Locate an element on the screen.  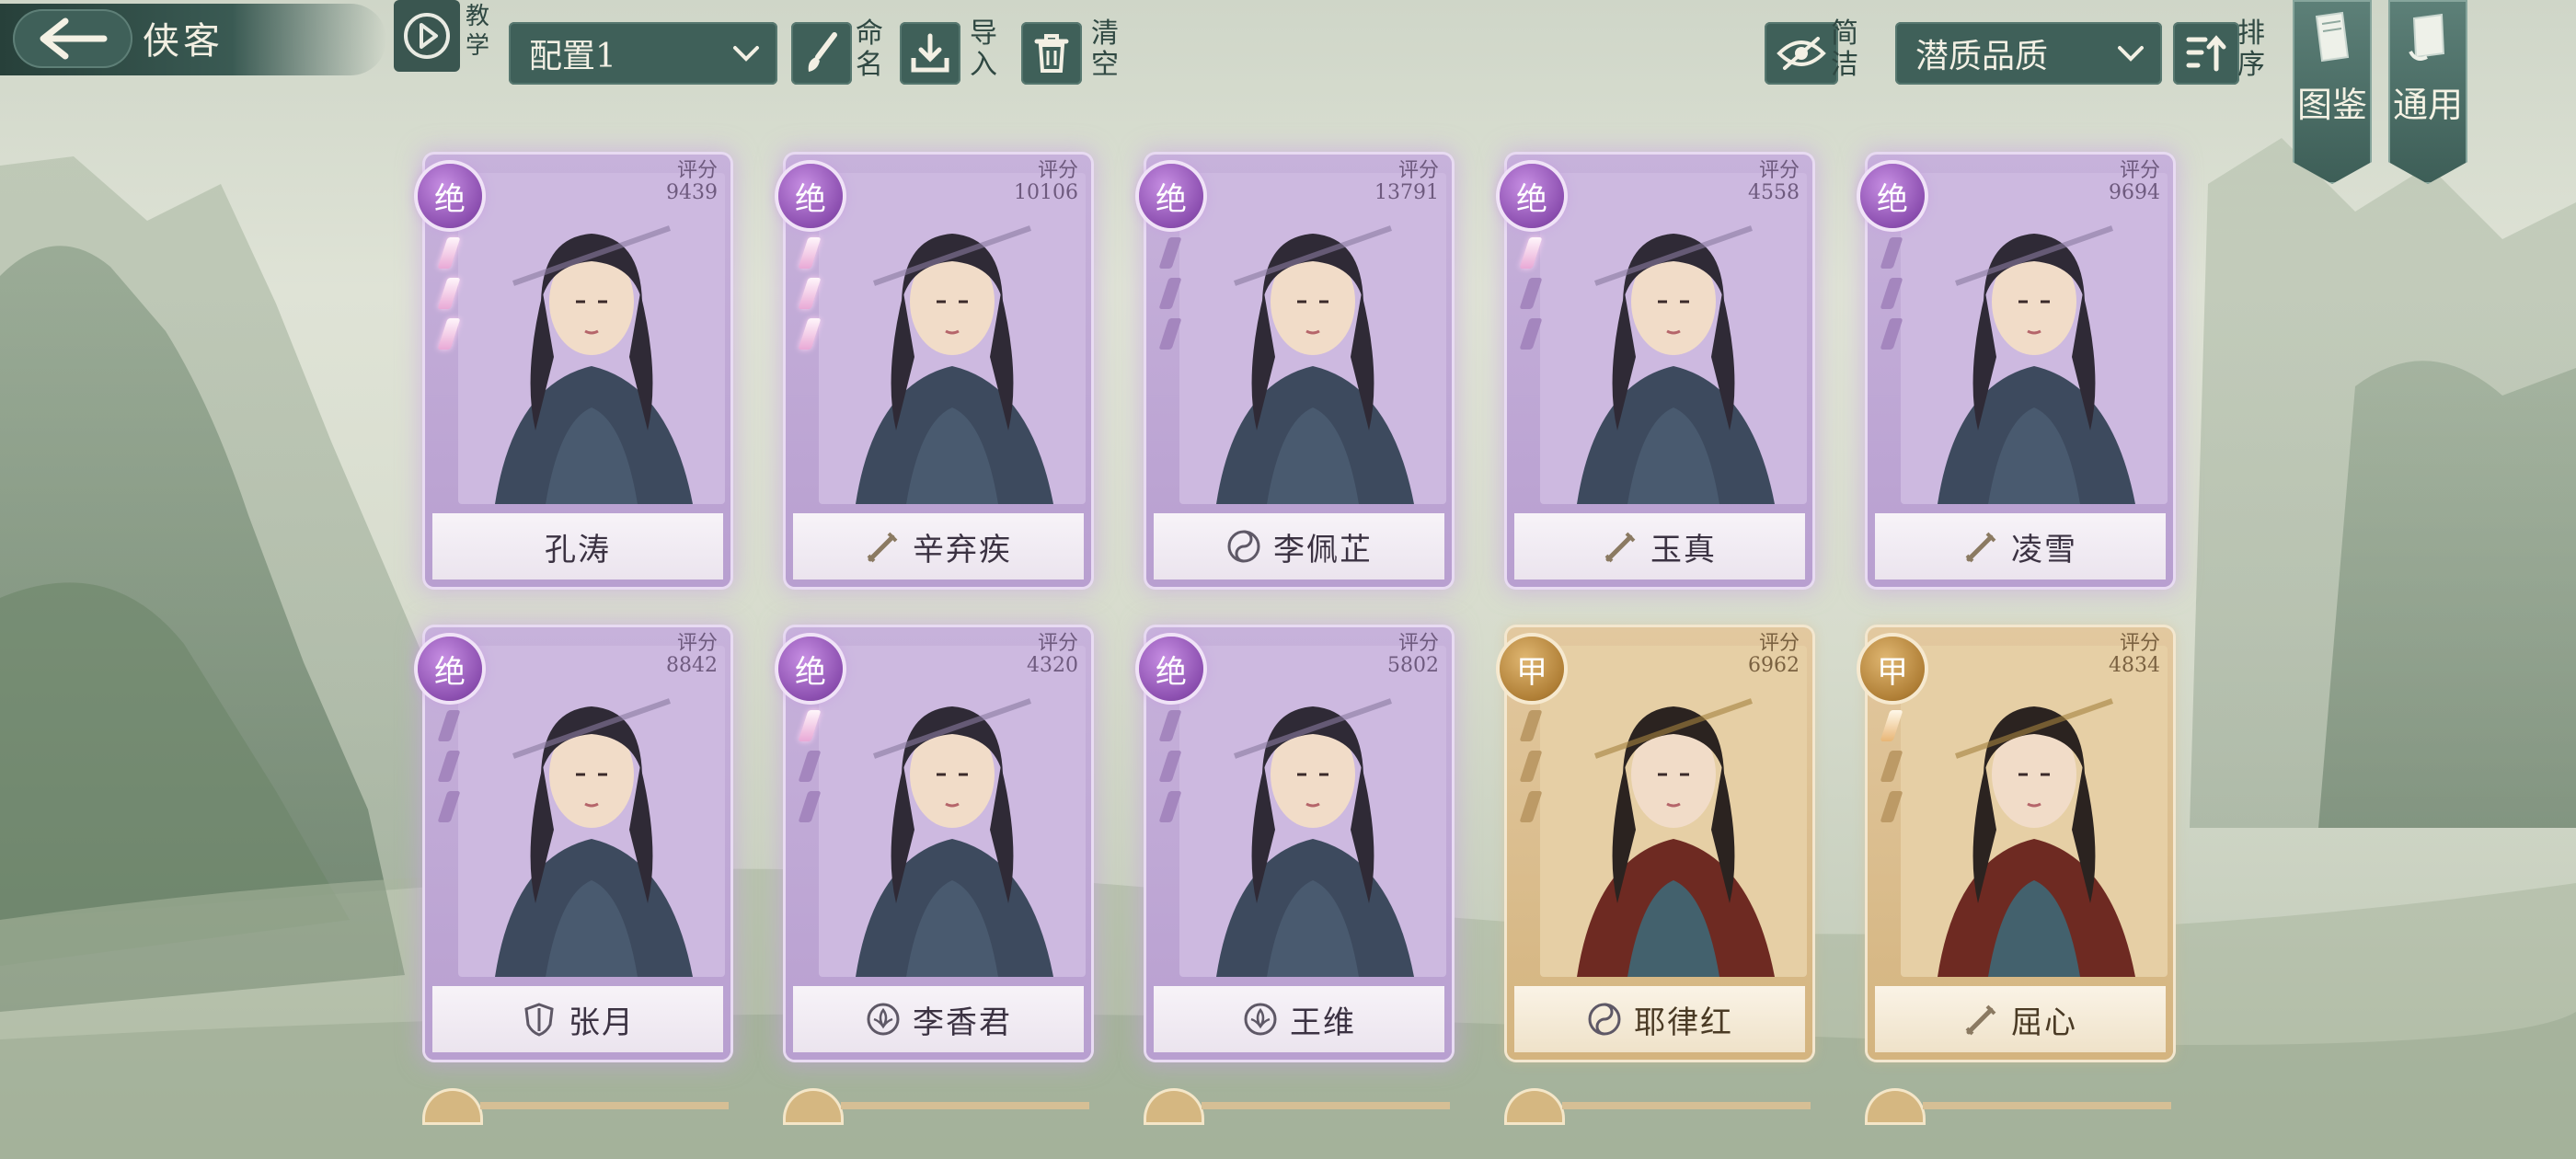
taiji-icon is located at coordinates (1604, 1019).